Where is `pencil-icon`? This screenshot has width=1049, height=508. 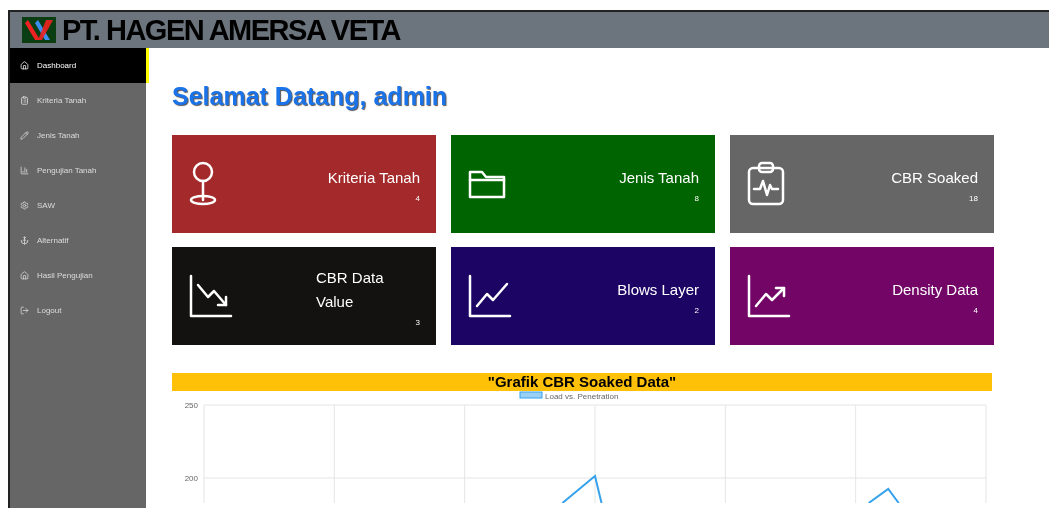 pencil-icon is located at coordinates (24, 135).